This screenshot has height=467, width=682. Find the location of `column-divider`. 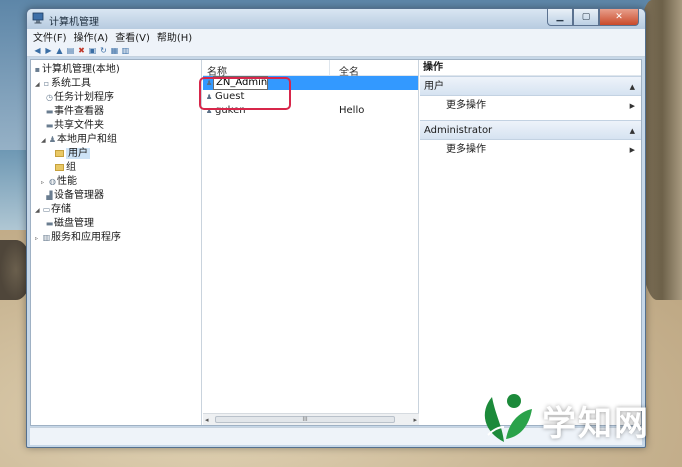

column-divider is located at coordinates (329, 68).